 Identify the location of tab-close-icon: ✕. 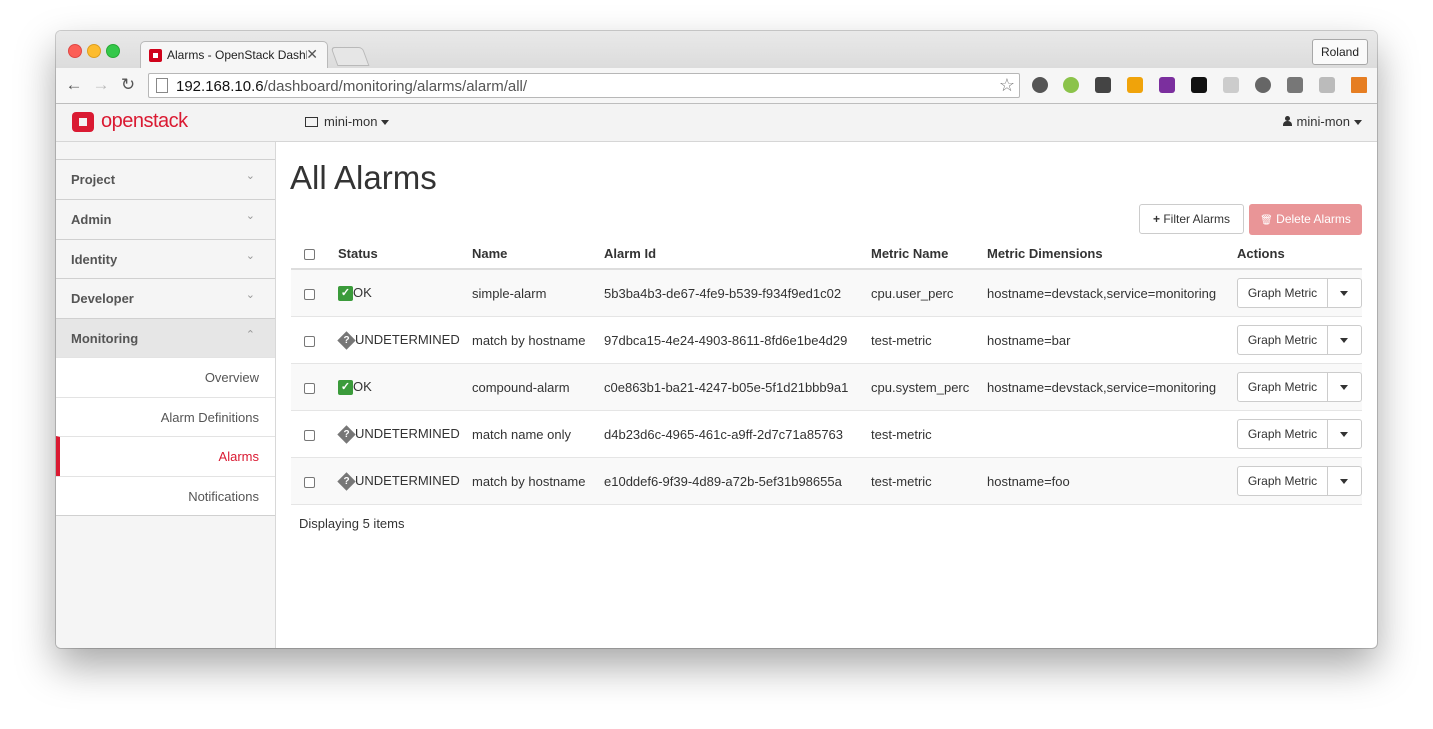
(312, 54).